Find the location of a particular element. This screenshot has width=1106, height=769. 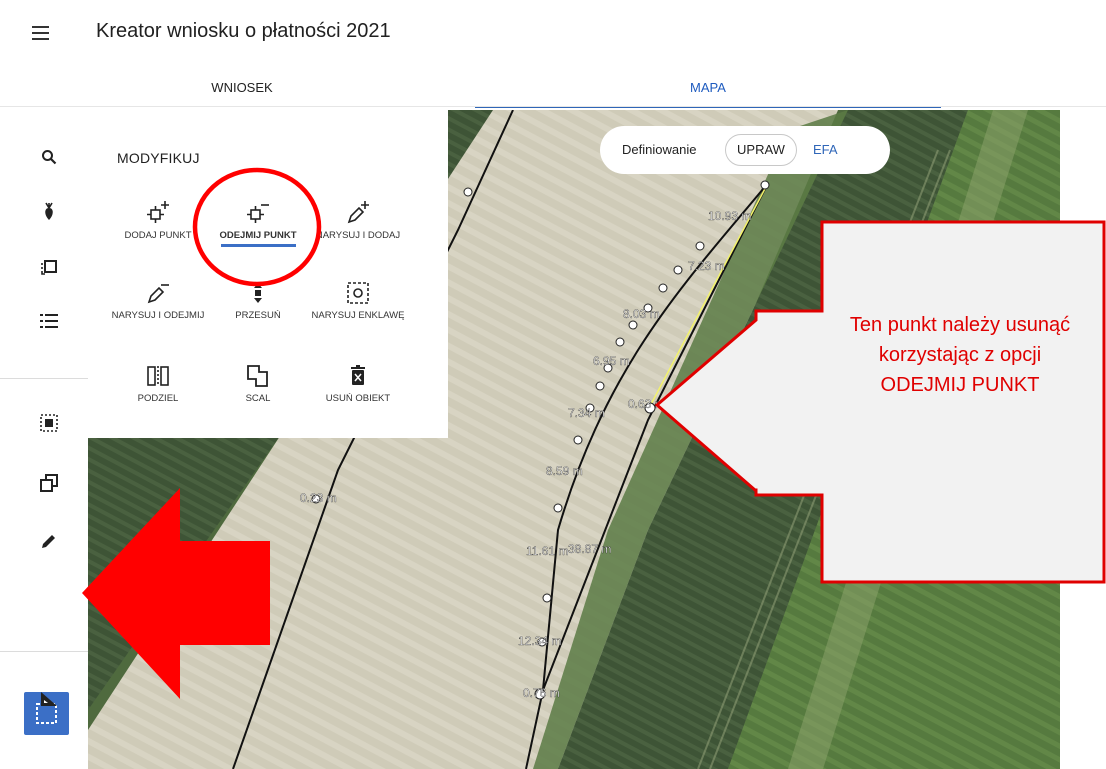

red-arrow-left is located at coordinates (176, 593).